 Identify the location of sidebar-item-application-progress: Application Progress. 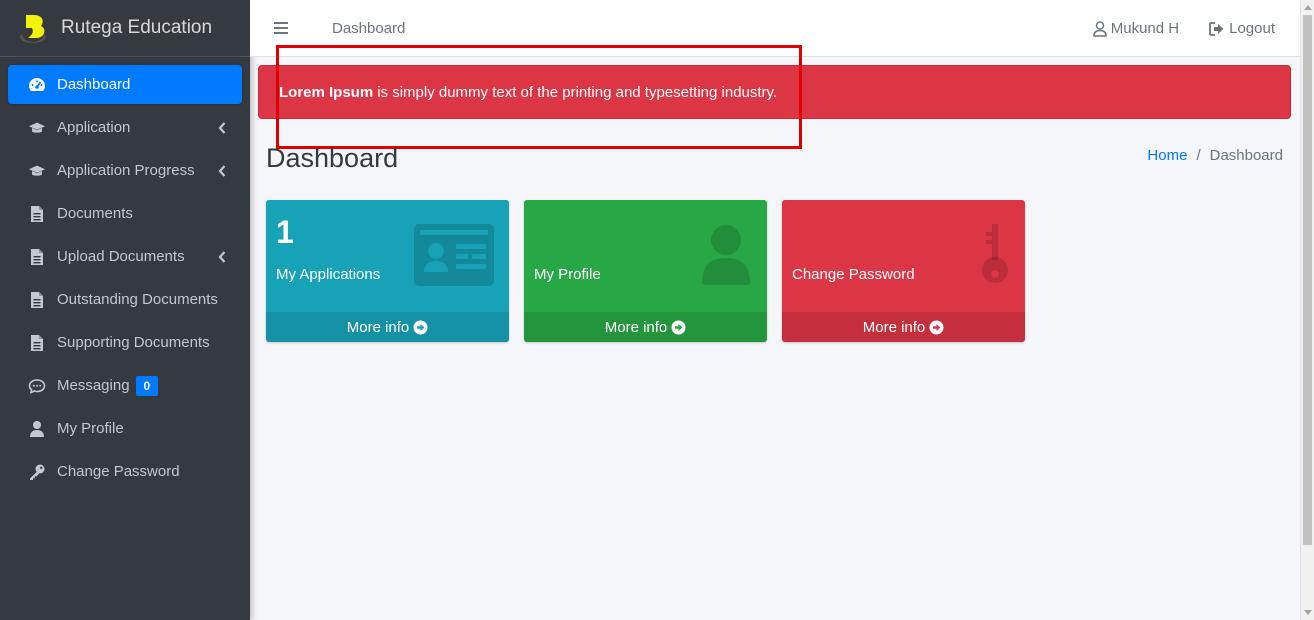
(125, 170).